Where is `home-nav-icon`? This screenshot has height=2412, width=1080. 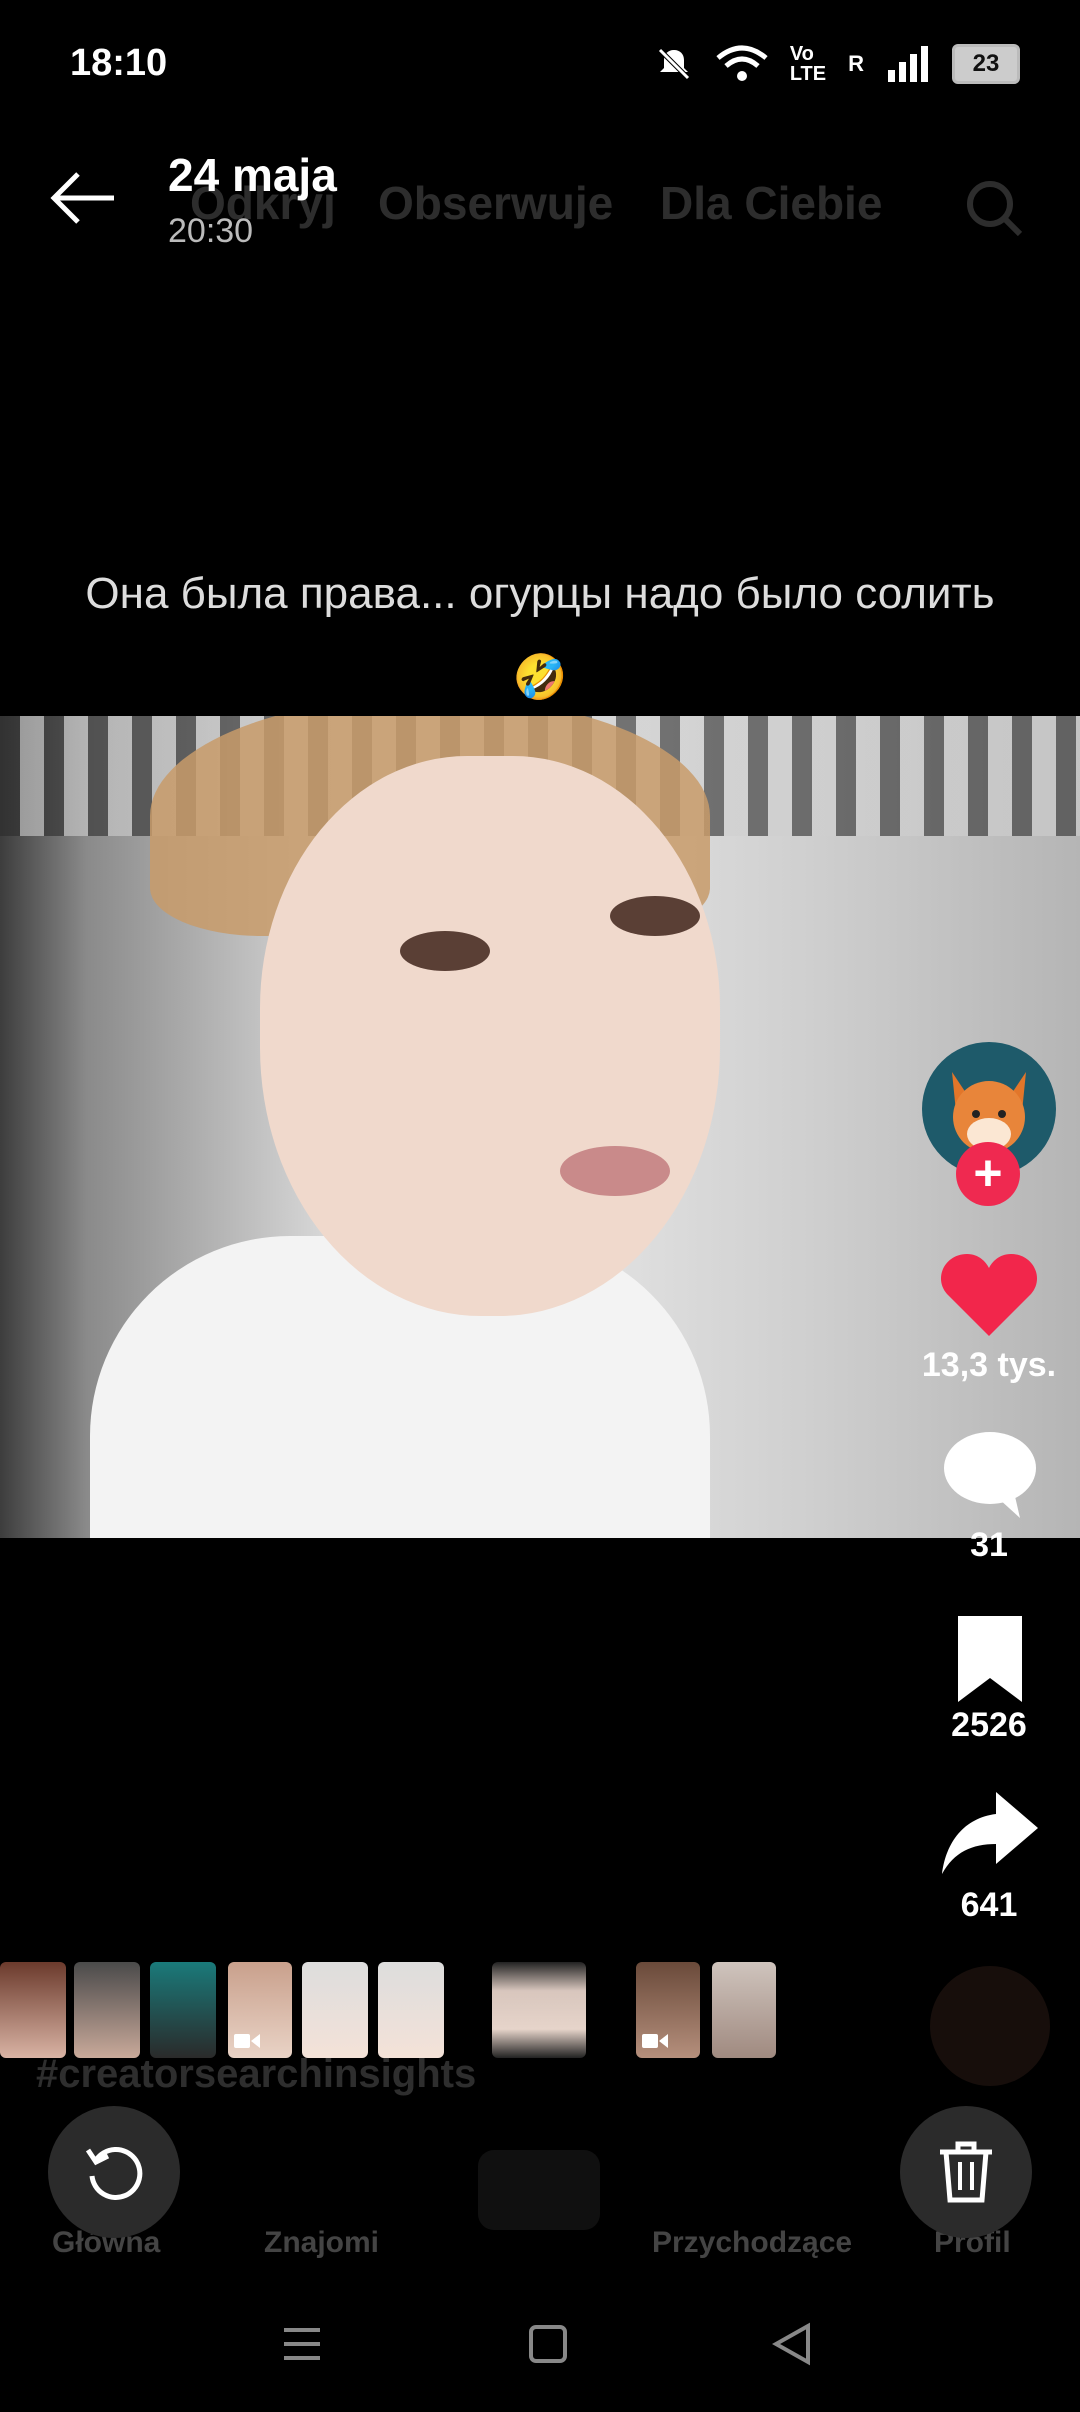 home-nav-icon is located at coordinates (548, 2344).